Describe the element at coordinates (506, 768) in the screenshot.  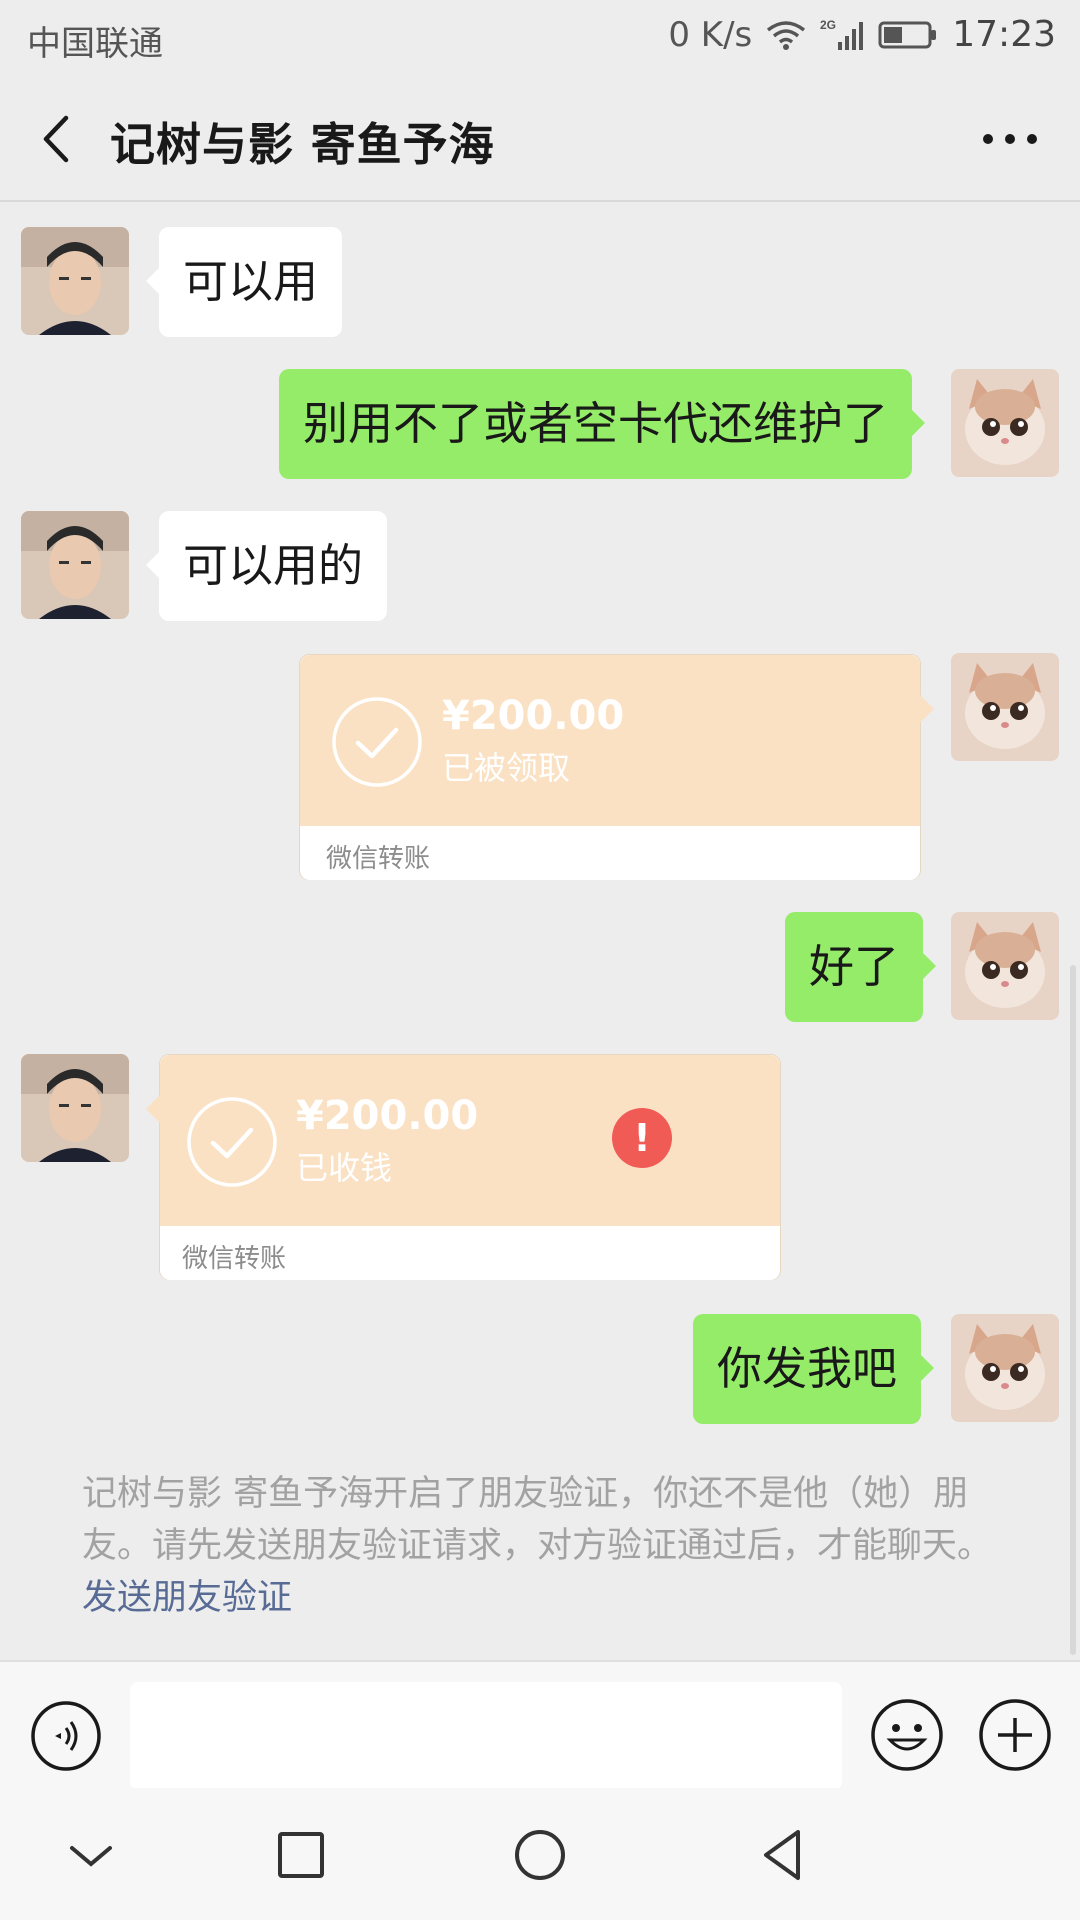
I see `transfer-status: 已被领取` at that location.